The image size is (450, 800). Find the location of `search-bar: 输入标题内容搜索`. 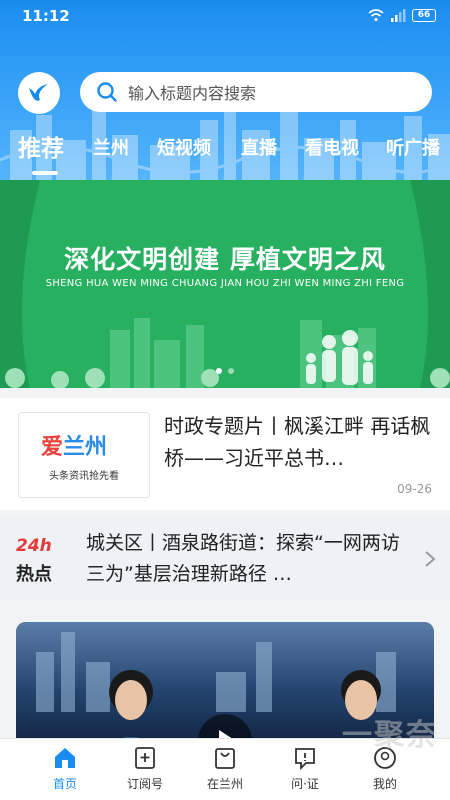

search-bar: 输入标题内容搜索 is located at coordinates (256, 92).